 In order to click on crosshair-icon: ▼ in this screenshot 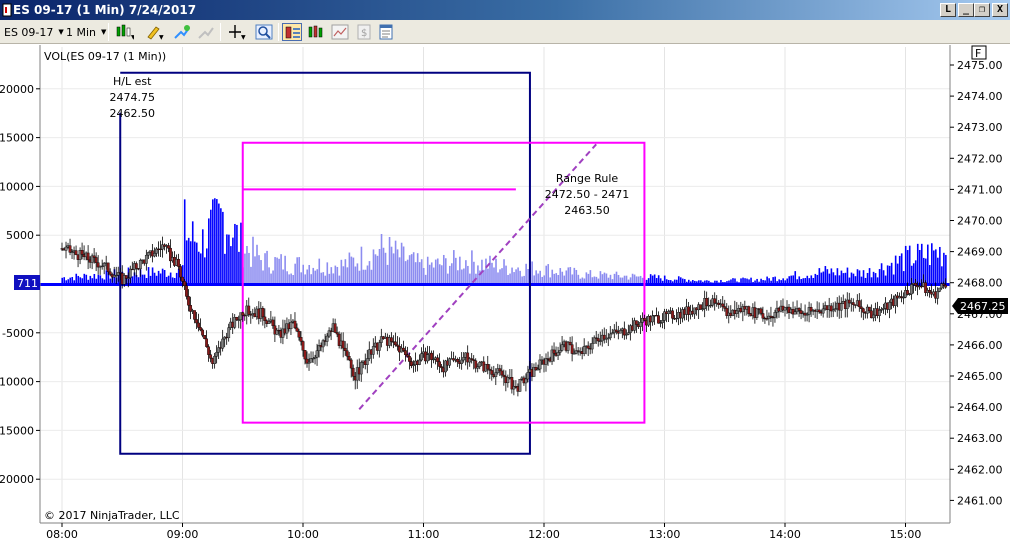, I will do `click(236, 32)`.